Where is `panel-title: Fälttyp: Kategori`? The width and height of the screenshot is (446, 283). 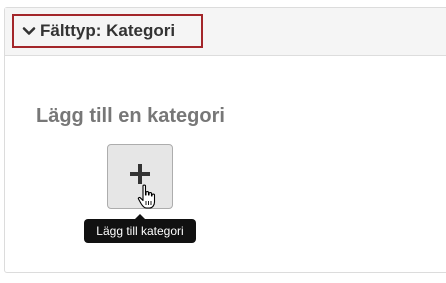 panel-title: Fälttyp: Kategori is located at coordinates (108, 30).